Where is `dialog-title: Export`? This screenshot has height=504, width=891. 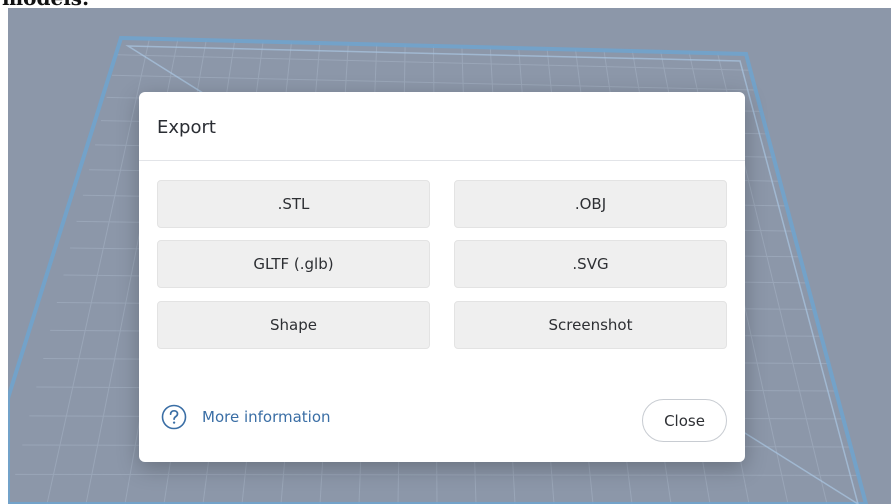
dialog-title: Export is located at coordinates (186, 127).